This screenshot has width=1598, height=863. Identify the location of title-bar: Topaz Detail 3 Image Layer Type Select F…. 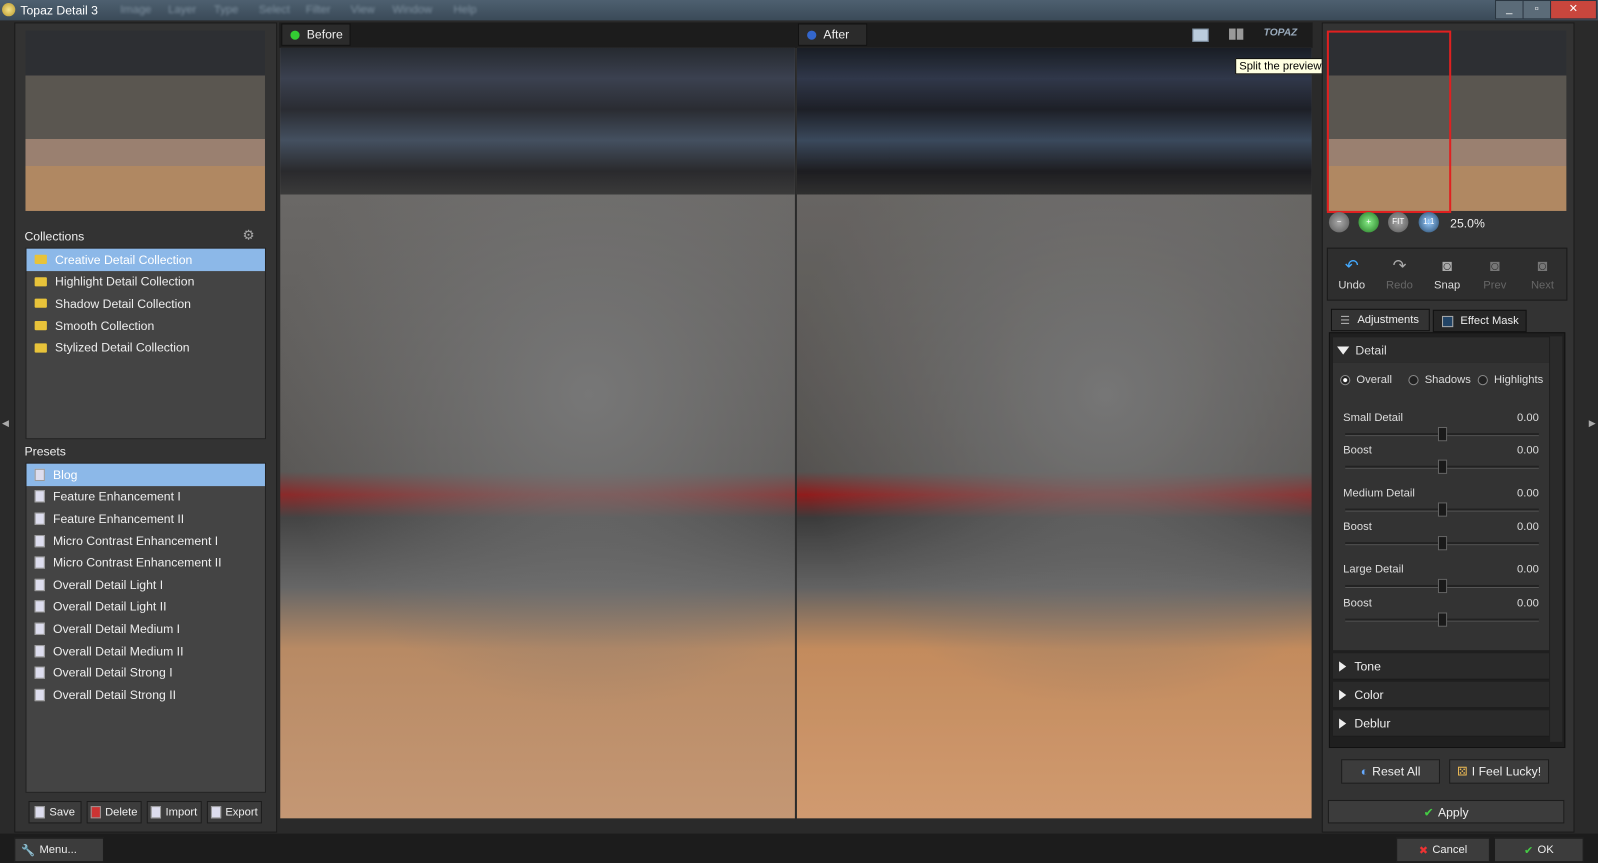
(799, 10).